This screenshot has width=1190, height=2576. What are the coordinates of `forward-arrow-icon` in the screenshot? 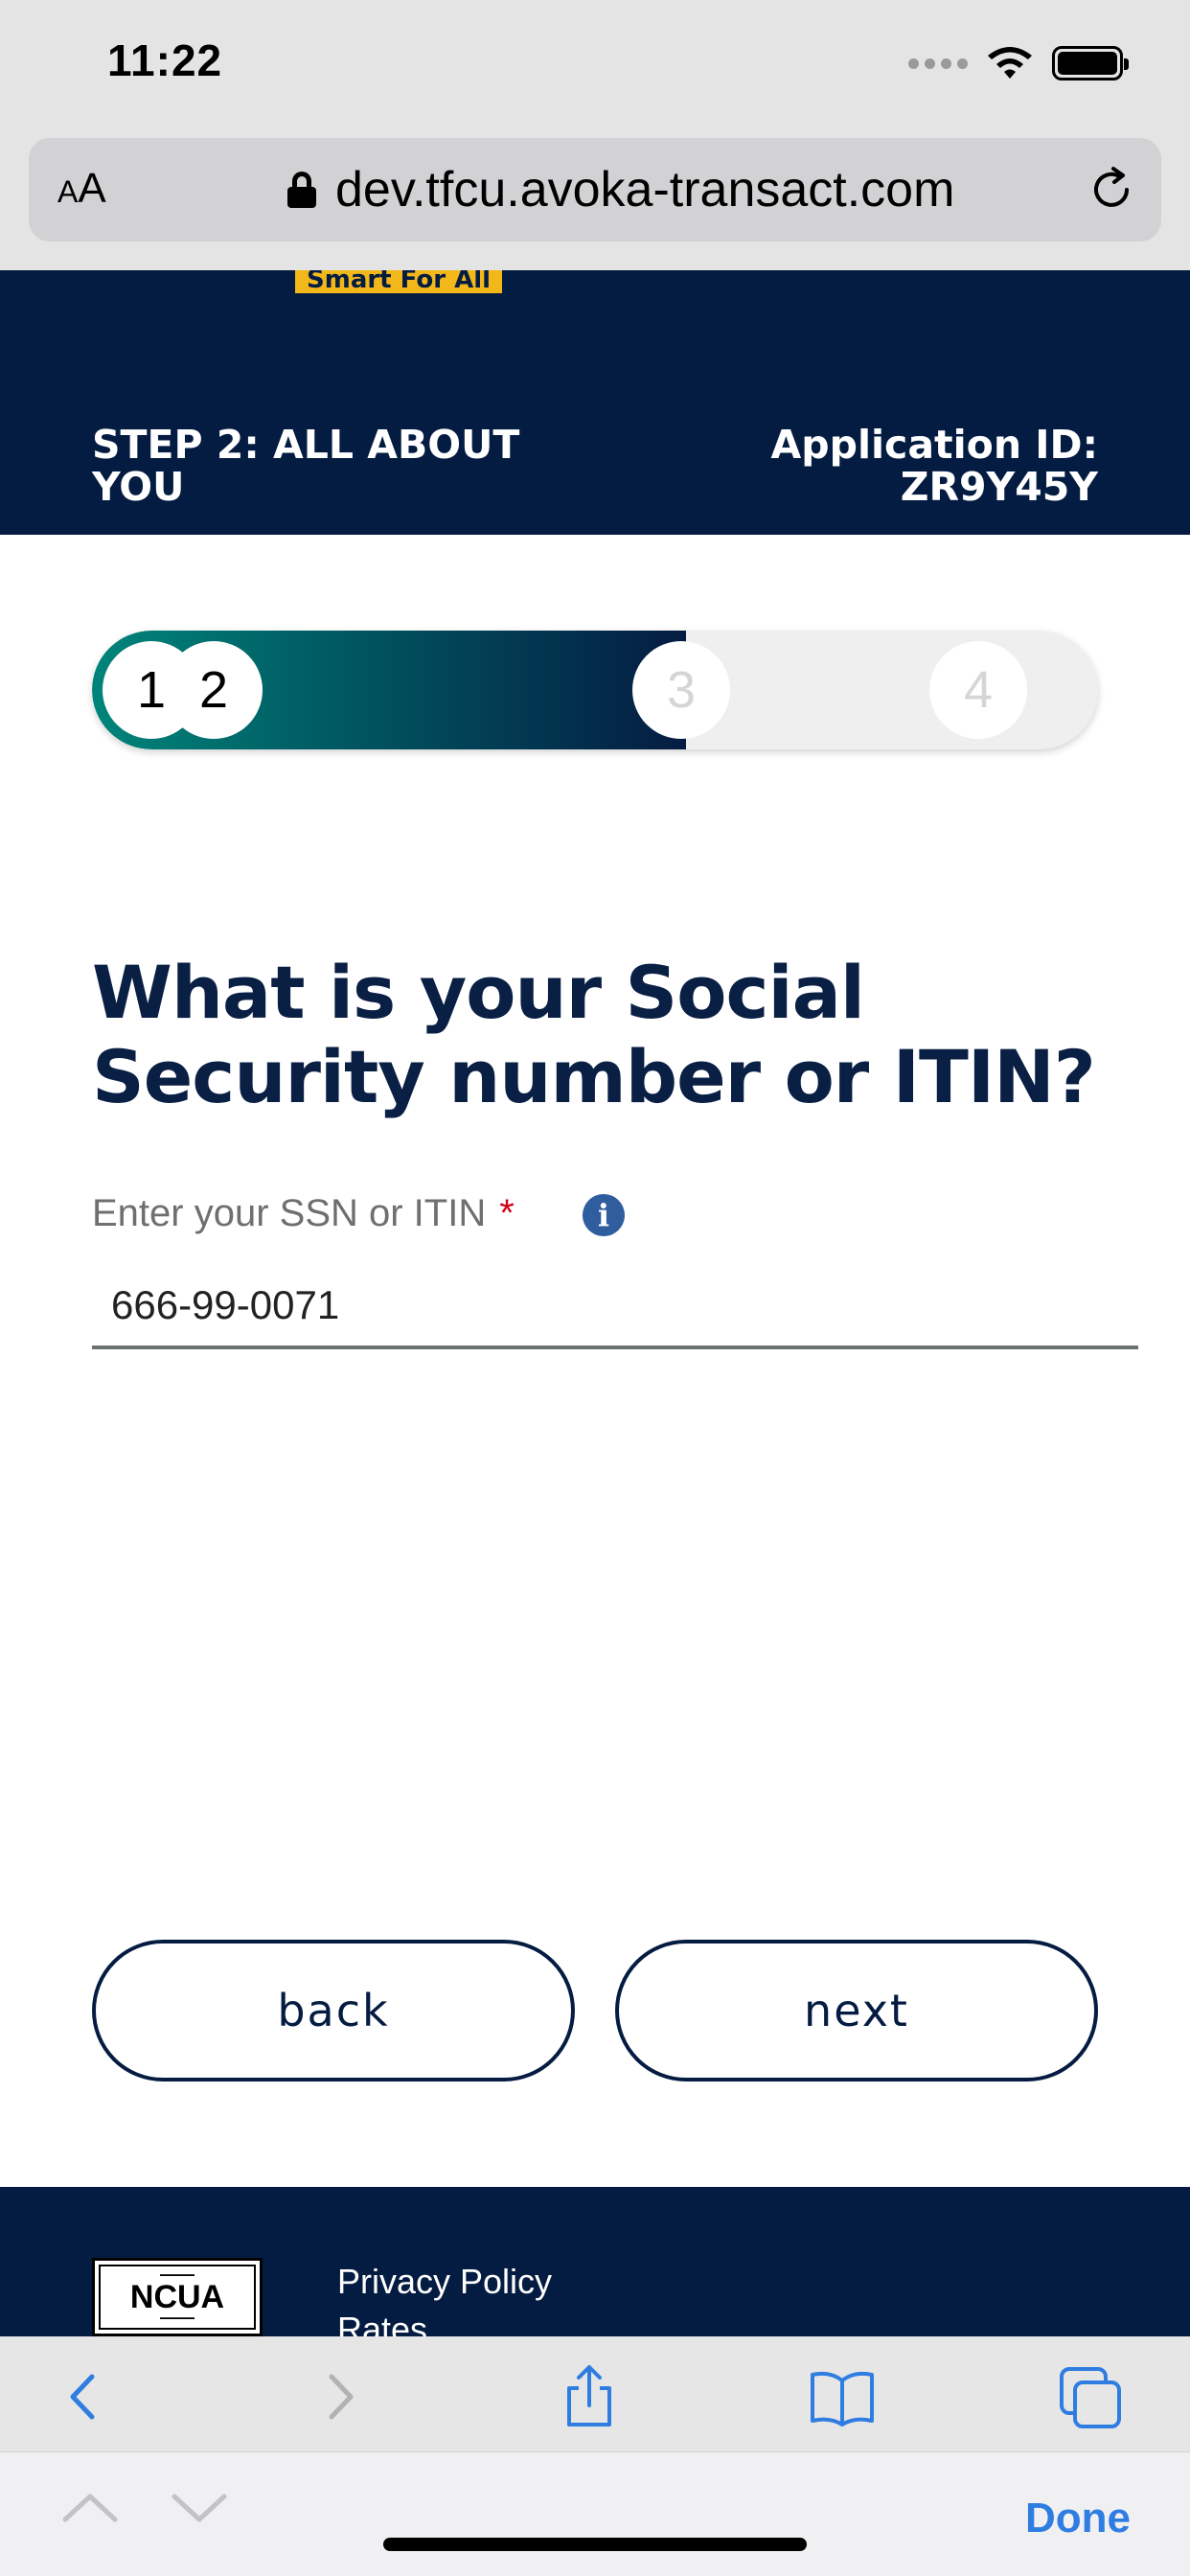 It's located at (341, 2396).